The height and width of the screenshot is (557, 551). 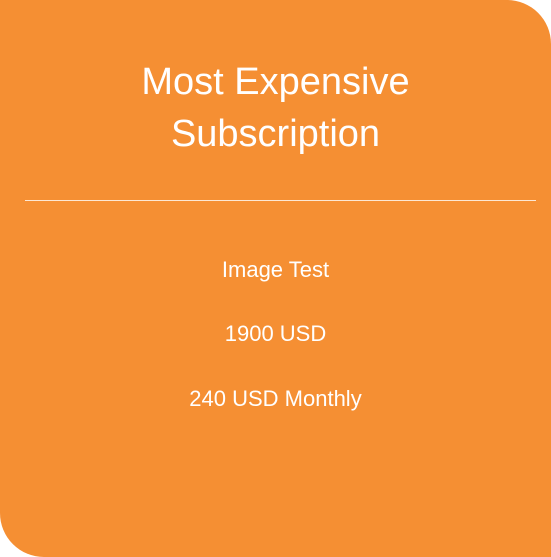 I want to click on subscription-price: 1900 USD, so click(x=275, y=333).